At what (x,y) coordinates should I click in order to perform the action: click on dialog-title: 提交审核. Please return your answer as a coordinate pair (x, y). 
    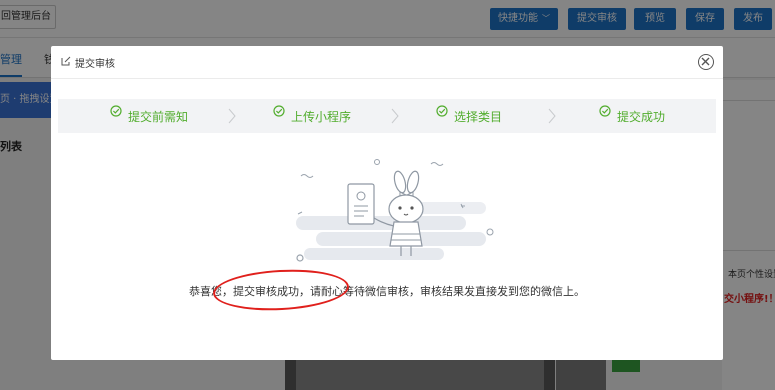
    Looking at the image, I should click on (95, 64).